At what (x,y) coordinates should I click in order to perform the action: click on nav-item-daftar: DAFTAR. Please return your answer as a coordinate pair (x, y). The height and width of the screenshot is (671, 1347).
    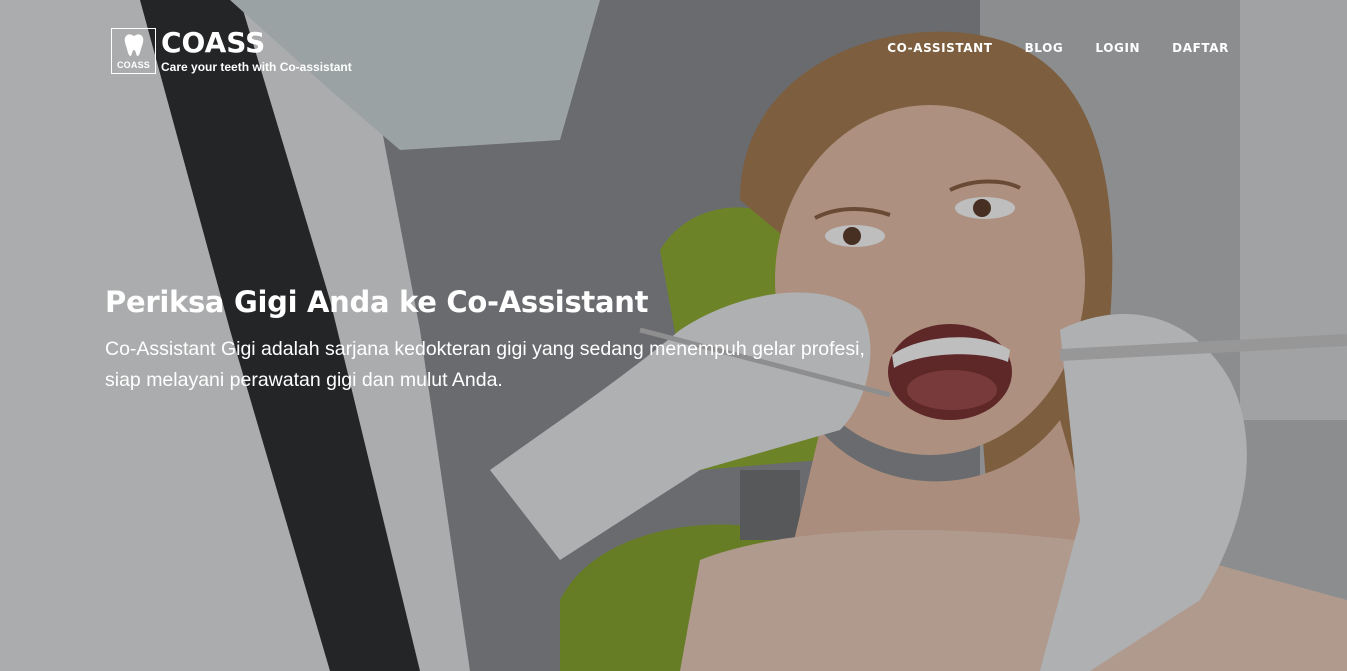
    Looking at the image, I should click on (1200, 48).